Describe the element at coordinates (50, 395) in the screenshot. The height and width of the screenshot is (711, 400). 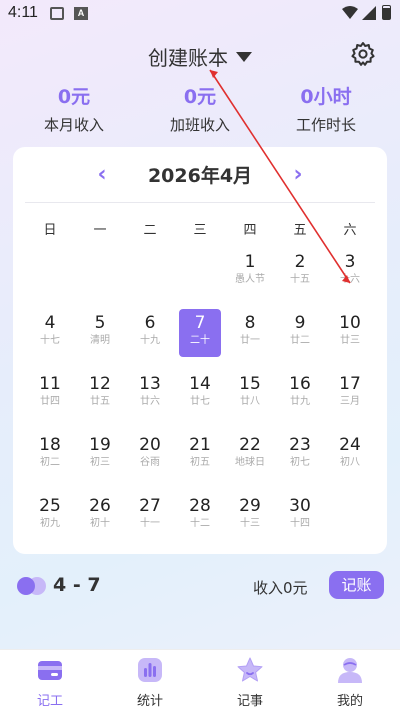
I see `calendar-day: 11 廿四` at that location.